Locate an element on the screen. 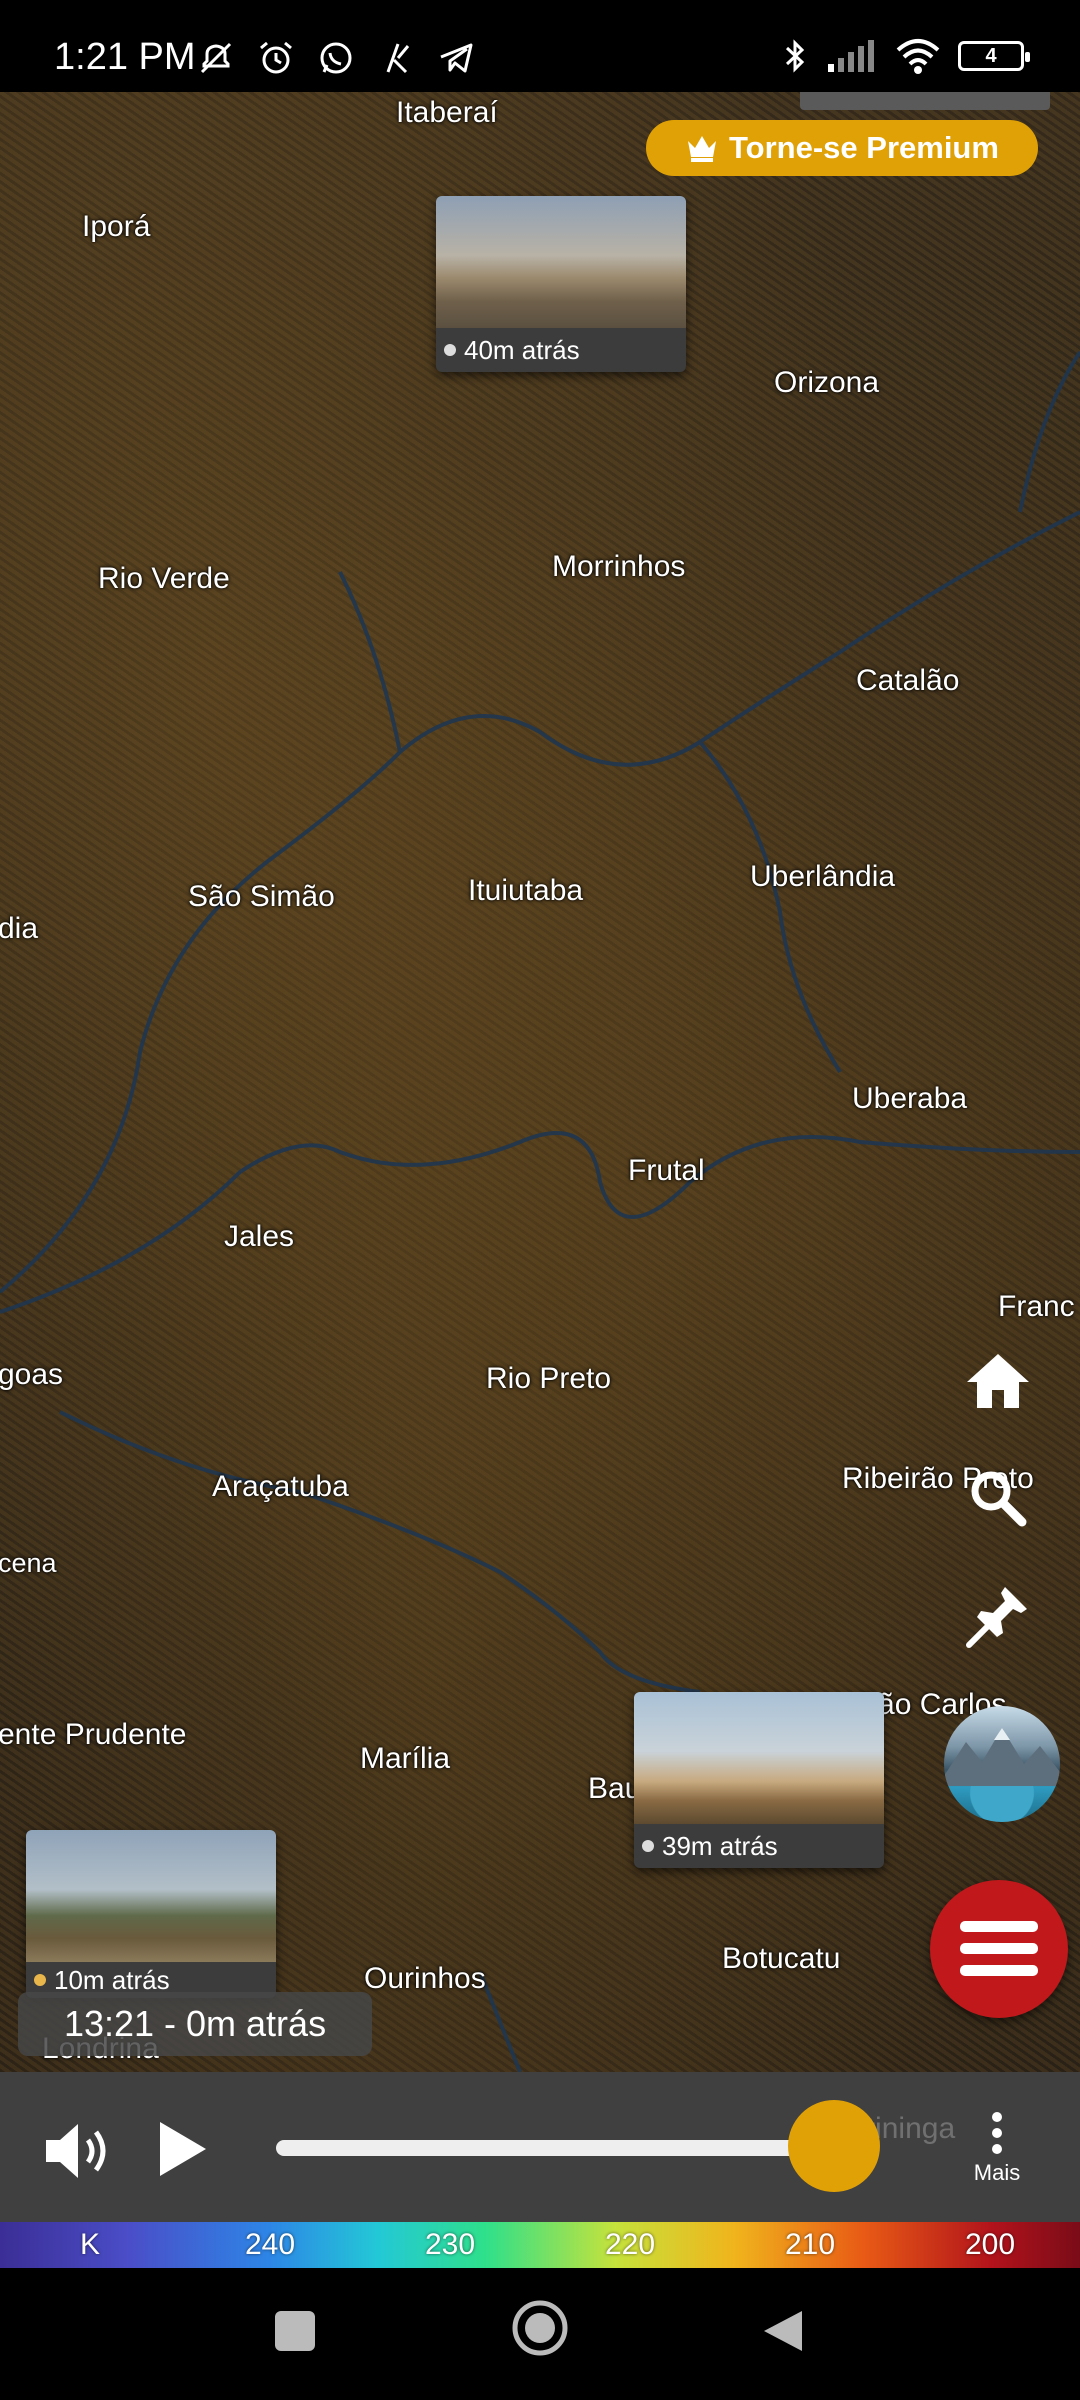  city-label: cena is located at coordinates (28, 1563).